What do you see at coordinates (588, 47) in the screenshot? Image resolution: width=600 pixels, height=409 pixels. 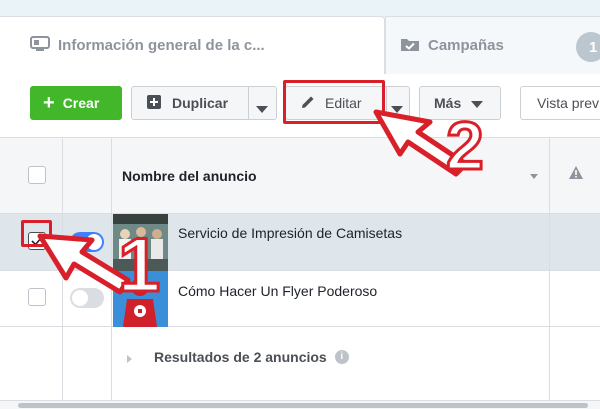 I see `campaign-count-badge: 1` at bounding box center [588, 47].